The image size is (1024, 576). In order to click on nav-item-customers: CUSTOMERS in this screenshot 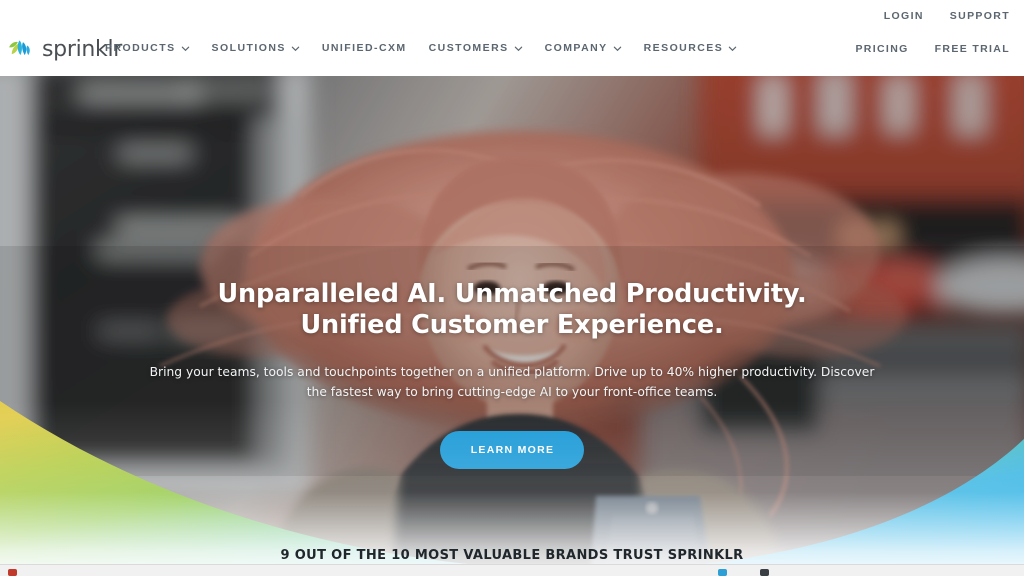, I will do `click(476, 48)`.